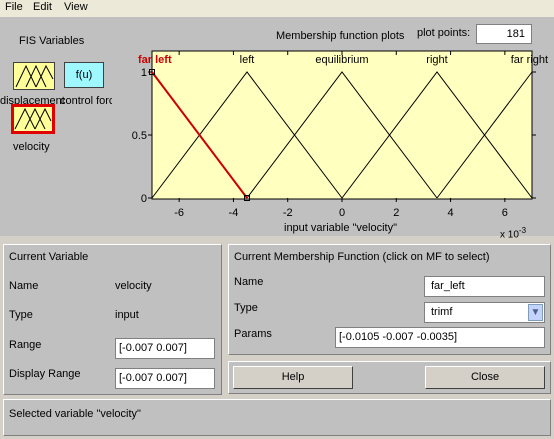  Describe the element at coordinates (21, 315) in the screenshot. I see `variable-type-label: Type` at that location.